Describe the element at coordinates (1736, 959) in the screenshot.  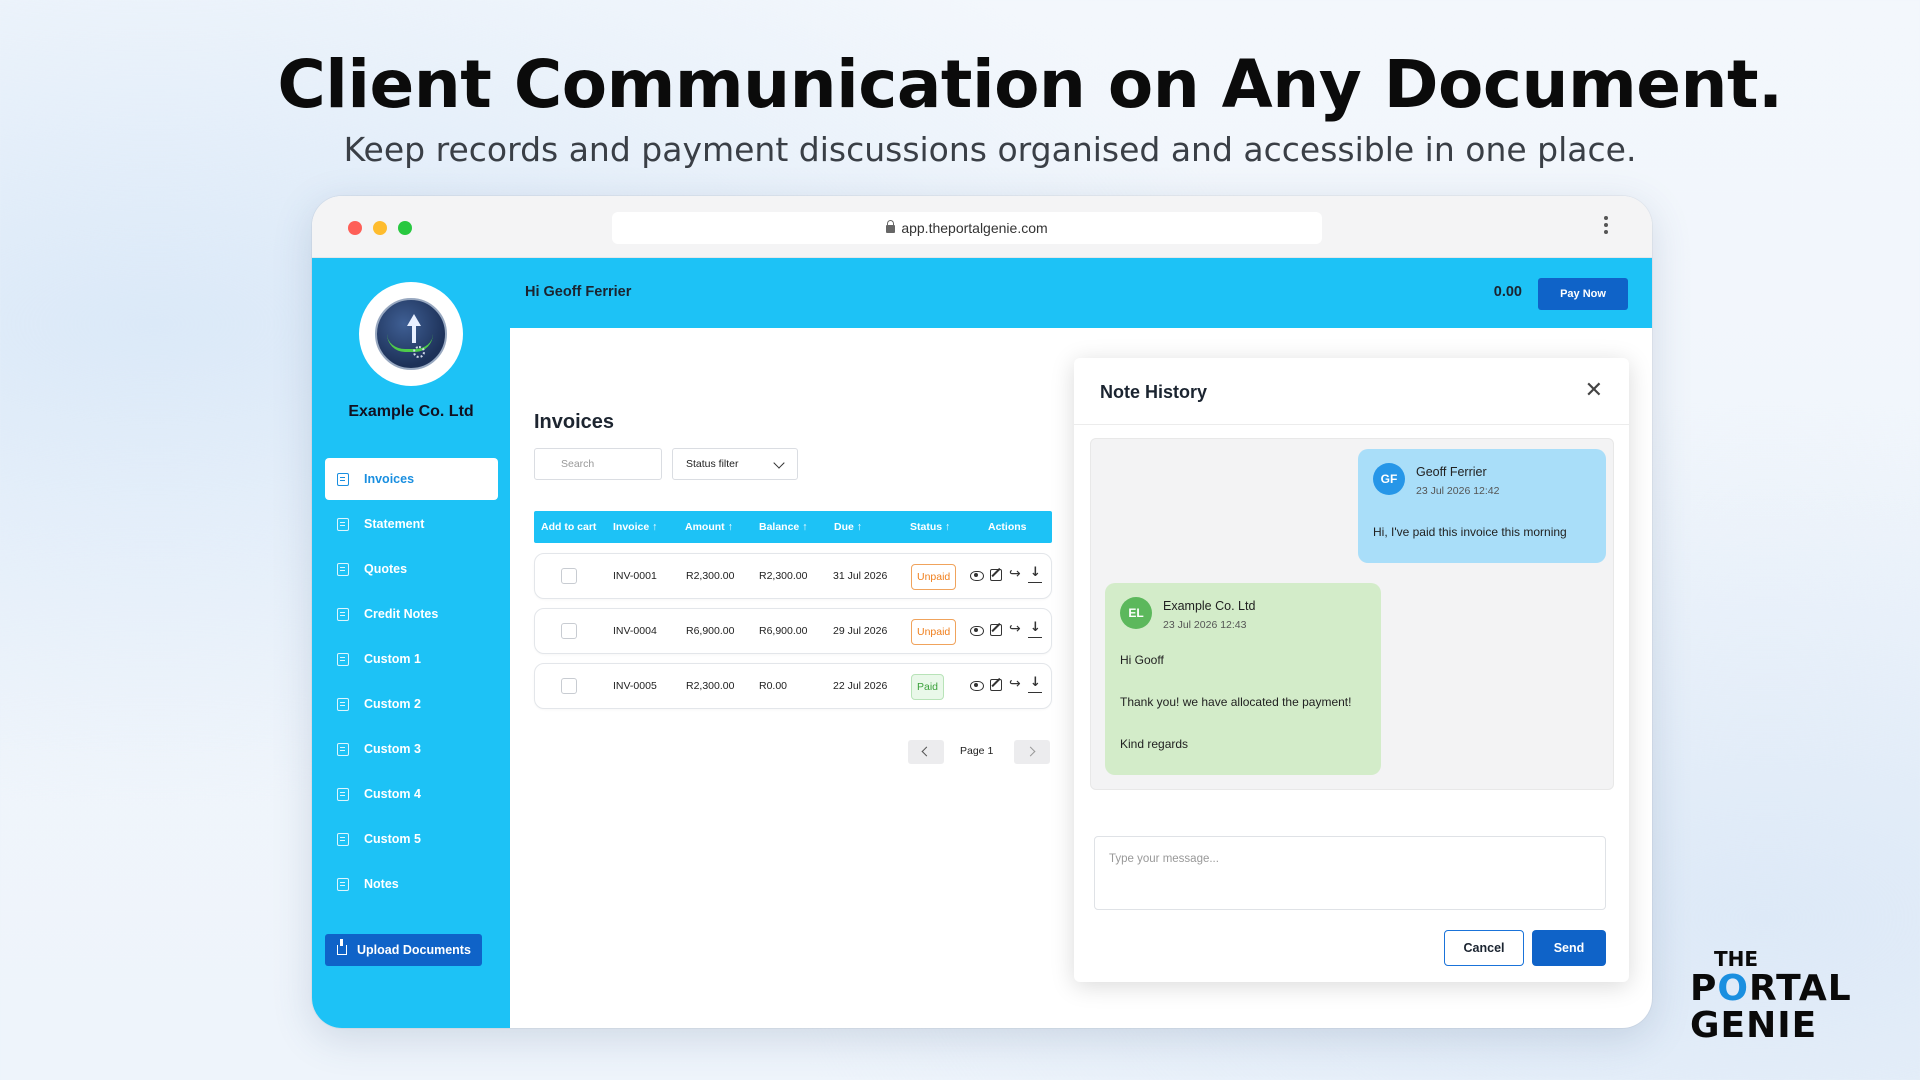
I see `logo-the: THE` at that location.